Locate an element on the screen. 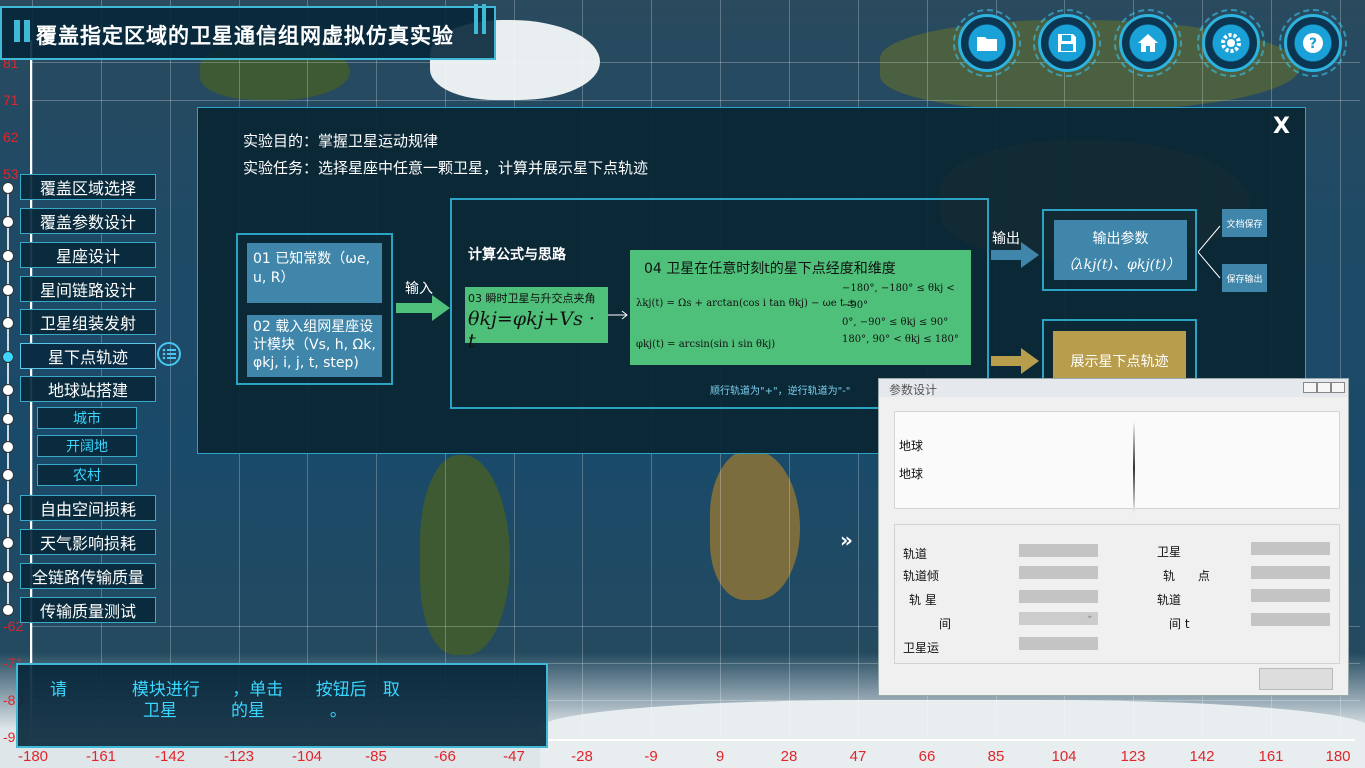 The height and width of the screenshot is (768, 1365). sidebar-item-label: 卫星组装发射 is located at coordinates (87, 323).